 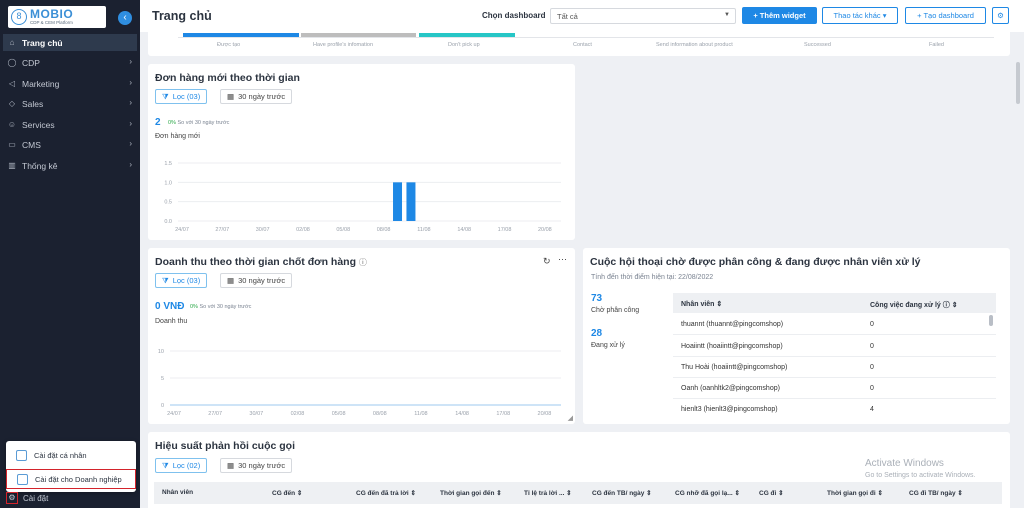 I want to click on dashboard-settings-gear-icon: ⚙, so click(x=1000, y=15).